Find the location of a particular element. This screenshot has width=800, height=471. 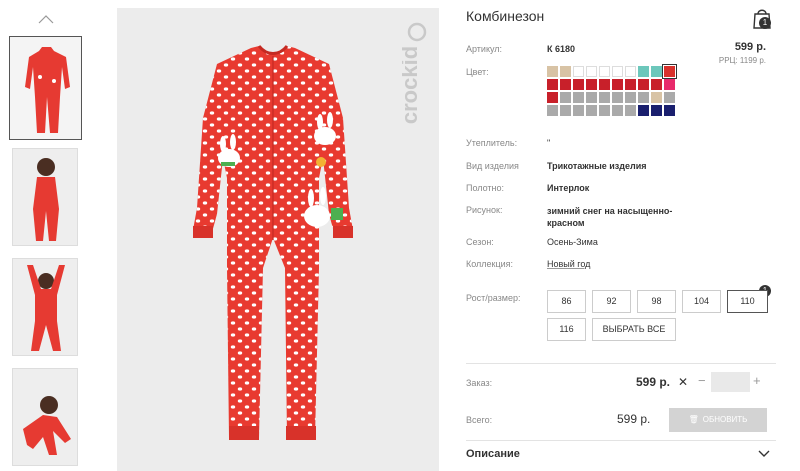

season-value: Осень-Зима is located at coordinates (572, 242).